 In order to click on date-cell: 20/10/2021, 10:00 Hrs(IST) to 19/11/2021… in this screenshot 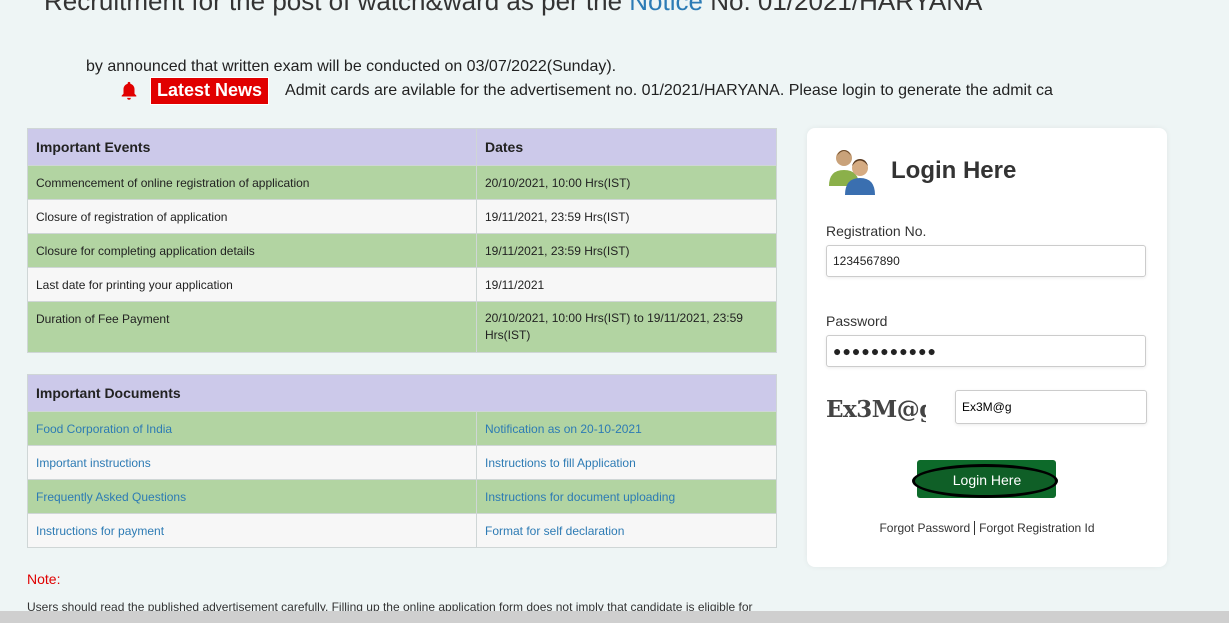, I will do `click(626, 327)`.